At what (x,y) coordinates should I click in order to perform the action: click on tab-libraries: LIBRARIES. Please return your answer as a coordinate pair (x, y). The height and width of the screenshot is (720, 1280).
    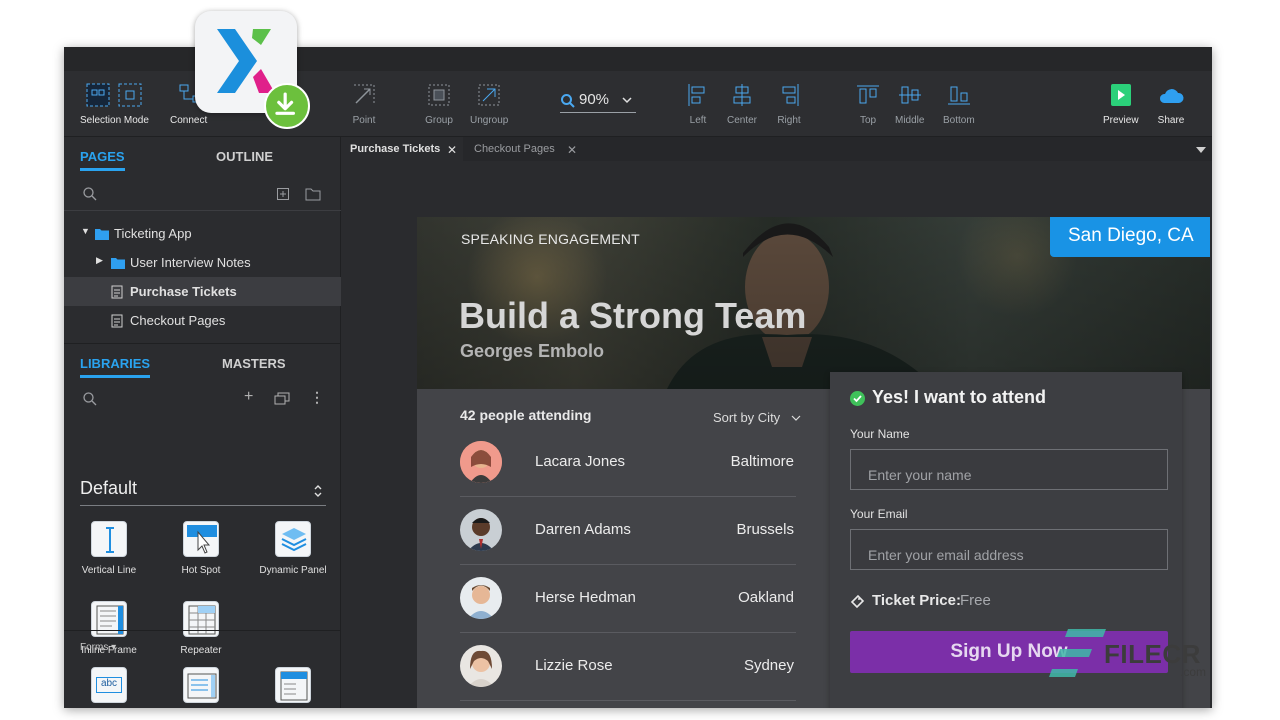
    Looking at the image, I should click on (115, 363).